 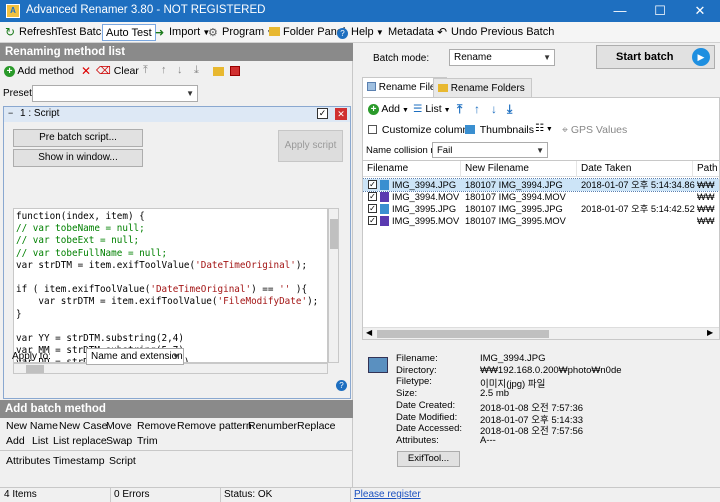 I want to click on scroll-thumb, so click(x=334, y=234).